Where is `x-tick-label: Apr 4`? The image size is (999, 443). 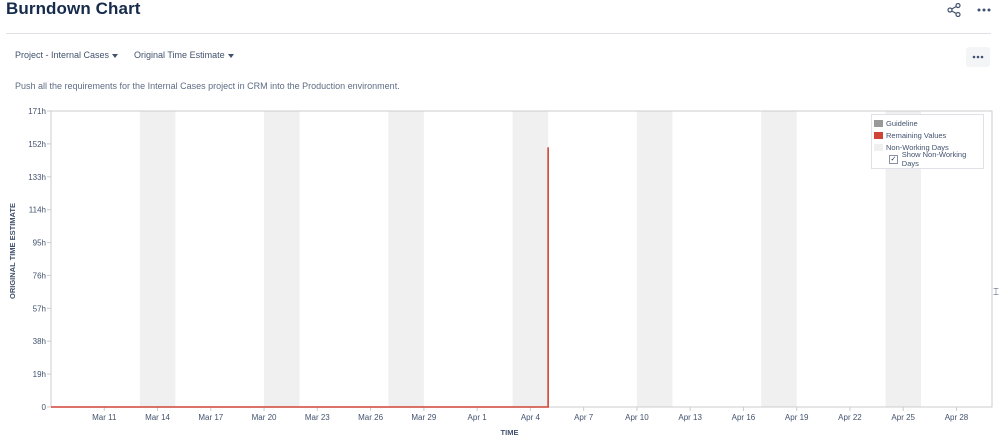 x-tick-label: Apr 4 is located at coordinates (531, 417).